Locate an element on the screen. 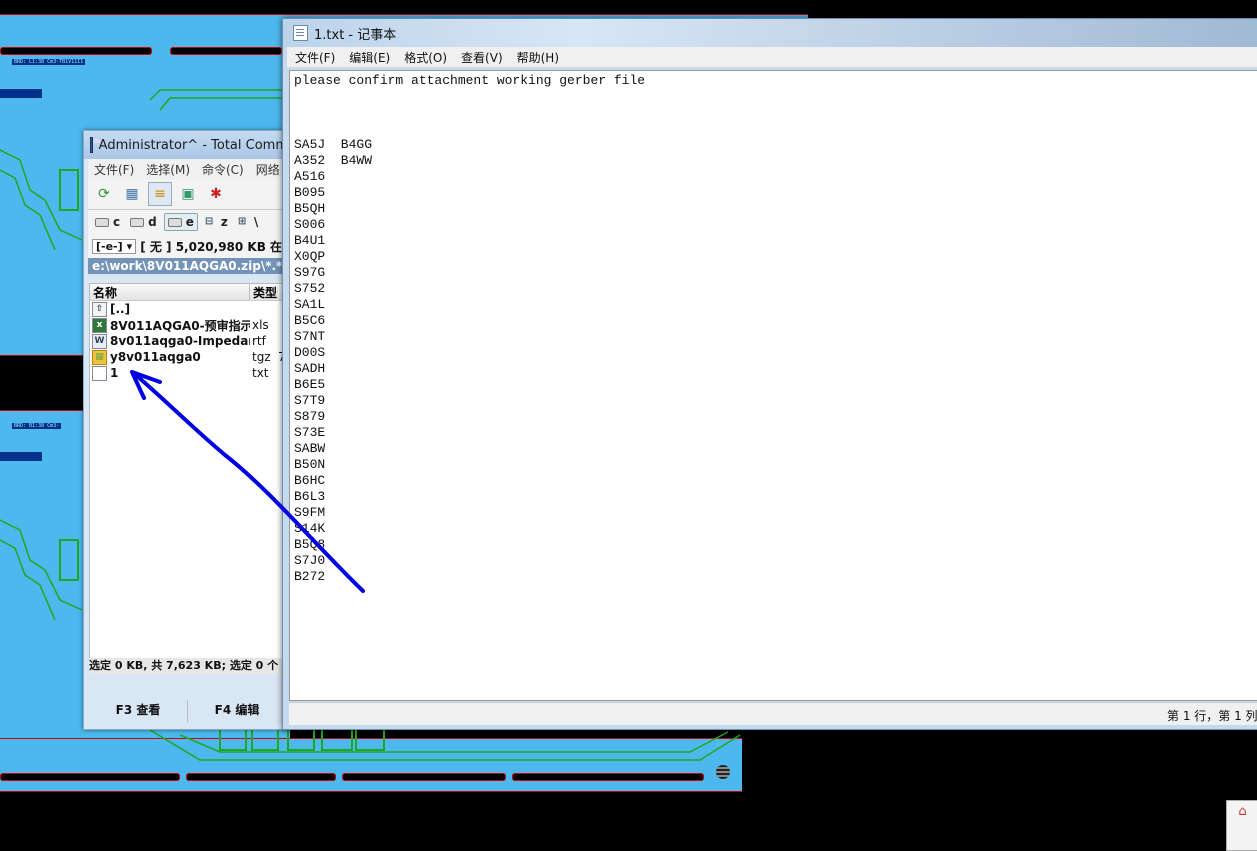  file-row: W 8v011aqga0-Impedan... rtf is located at coordinates (188, 341).